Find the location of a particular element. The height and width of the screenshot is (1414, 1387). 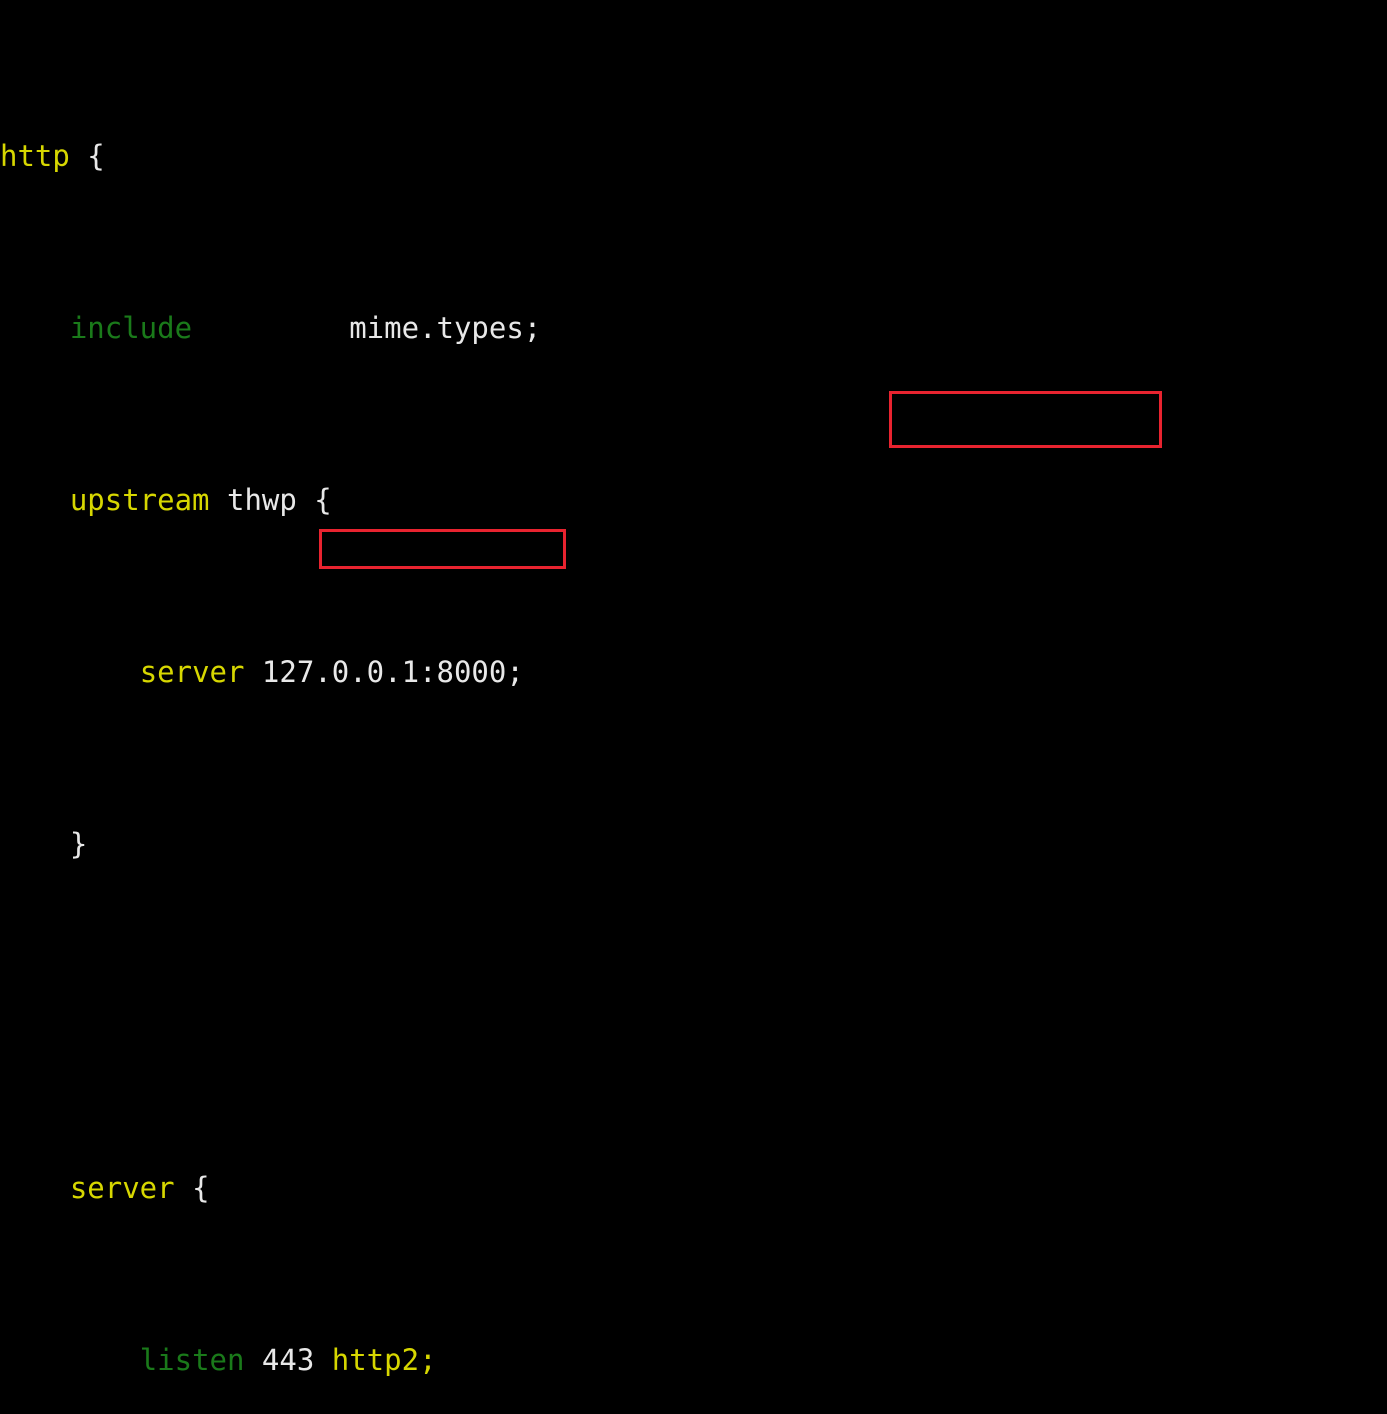

code-line-server-open: server { is located at coordinates (693, 1188).